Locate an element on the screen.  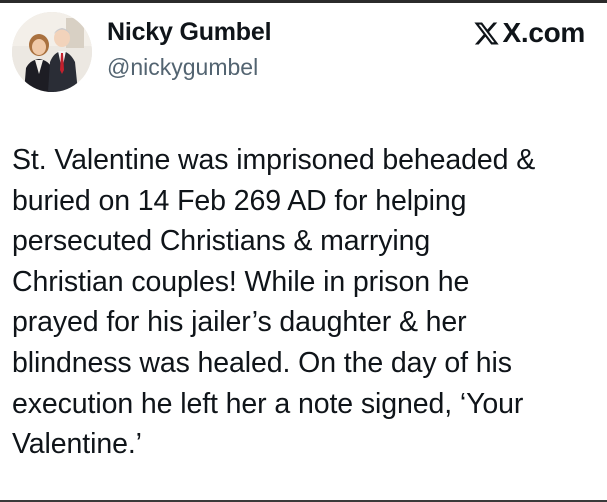
tweet-text-line: St. Valentine was imprisoned beheaded & is located at coordinates (274, 160).